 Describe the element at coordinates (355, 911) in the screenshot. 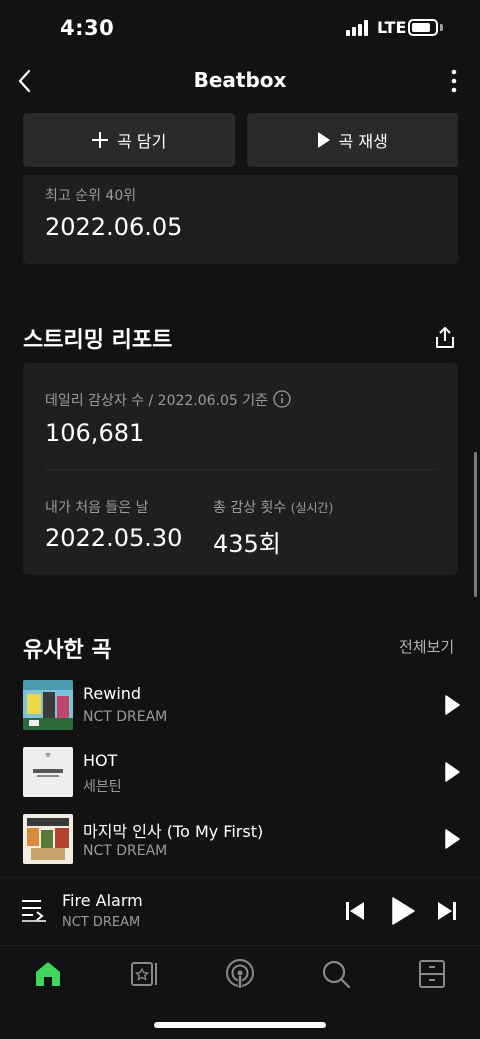

I see `previous-icon` at that location.